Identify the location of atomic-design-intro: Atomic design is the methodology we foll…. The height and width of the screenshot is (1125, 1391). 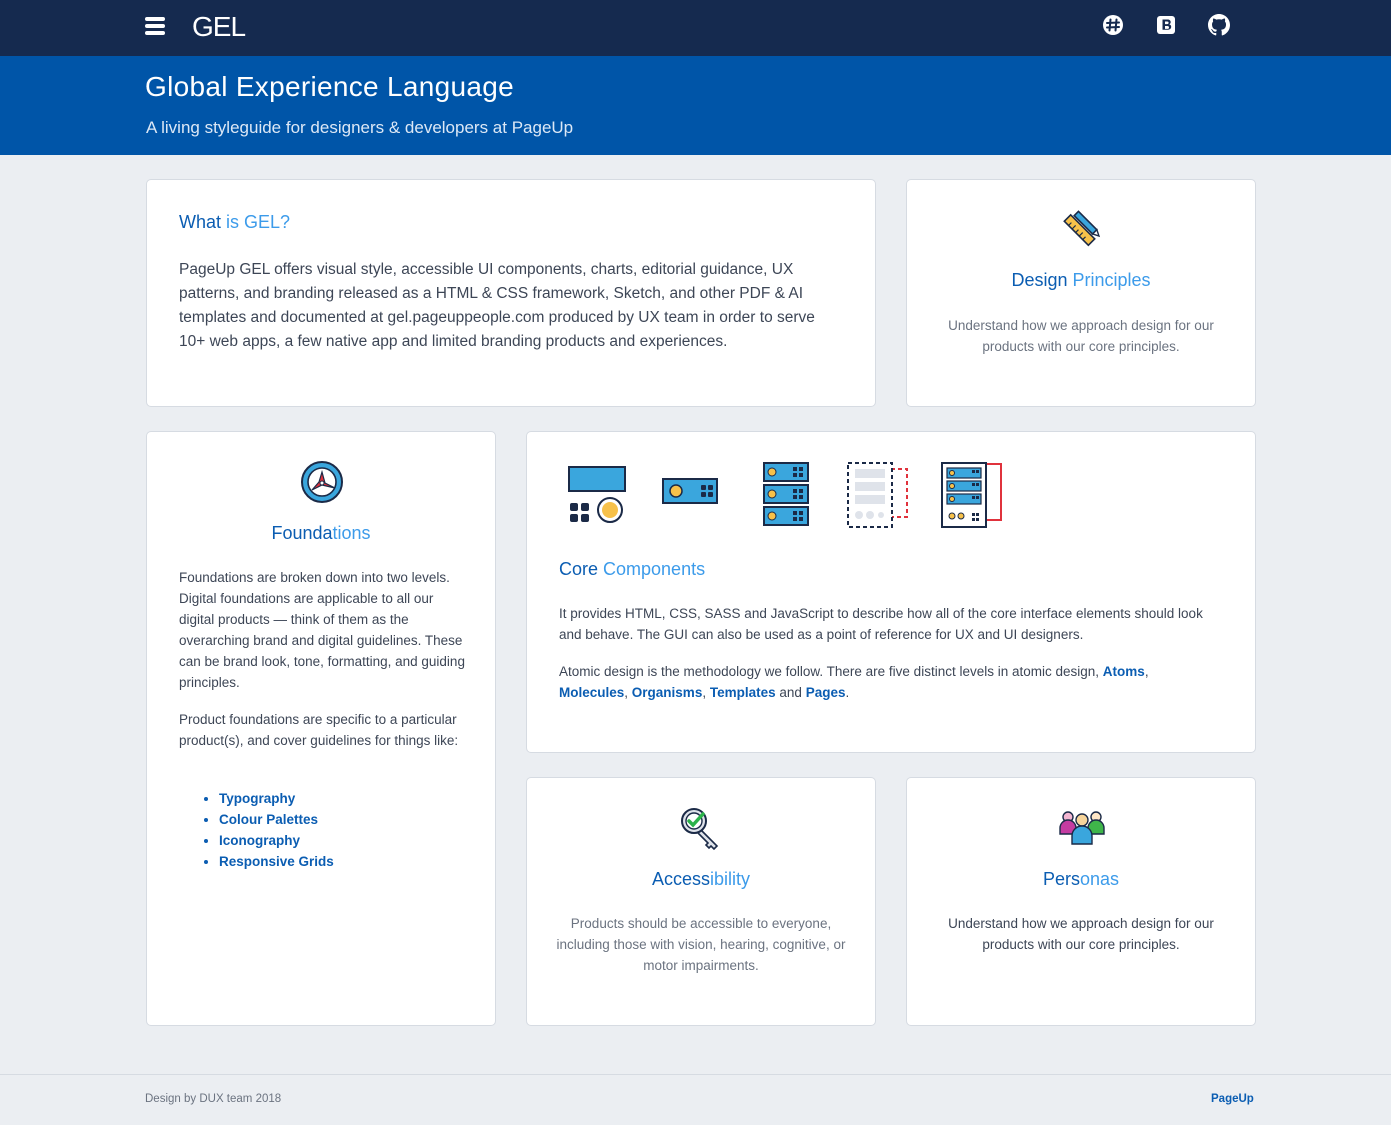
(829, 671).